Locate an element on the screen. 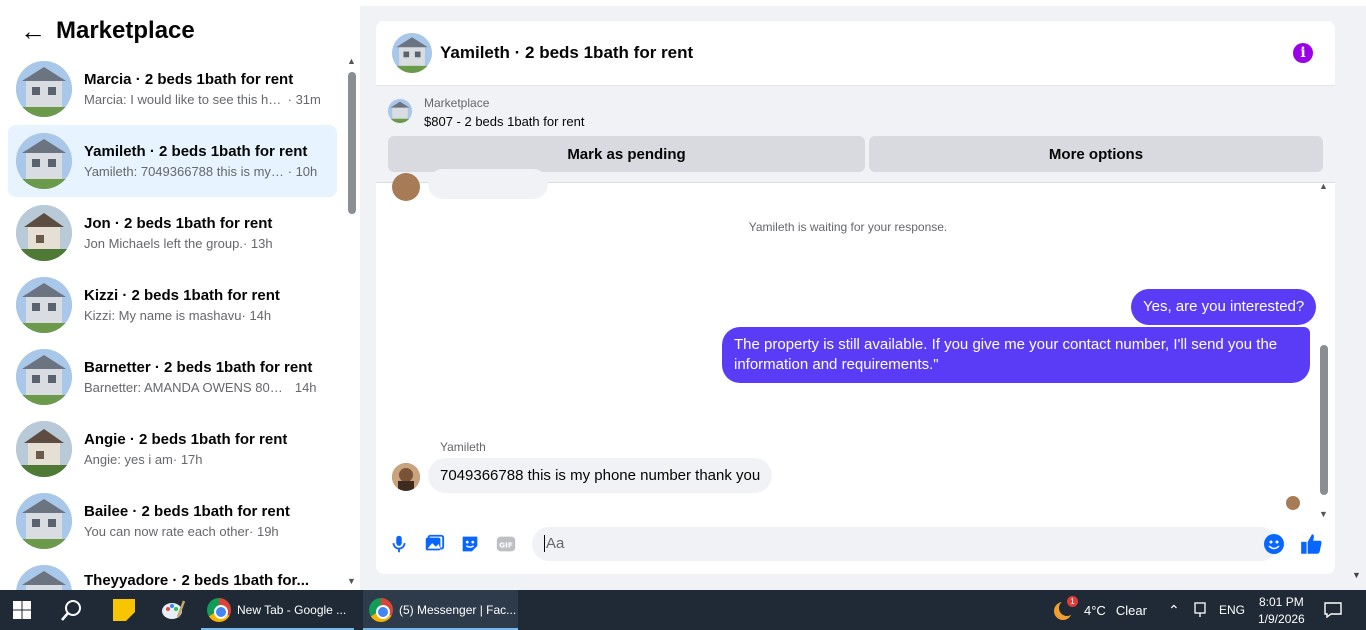 This screenshot has width=1366, height=630. seen-indicator-avatar is located at coordinates (1293, 503).